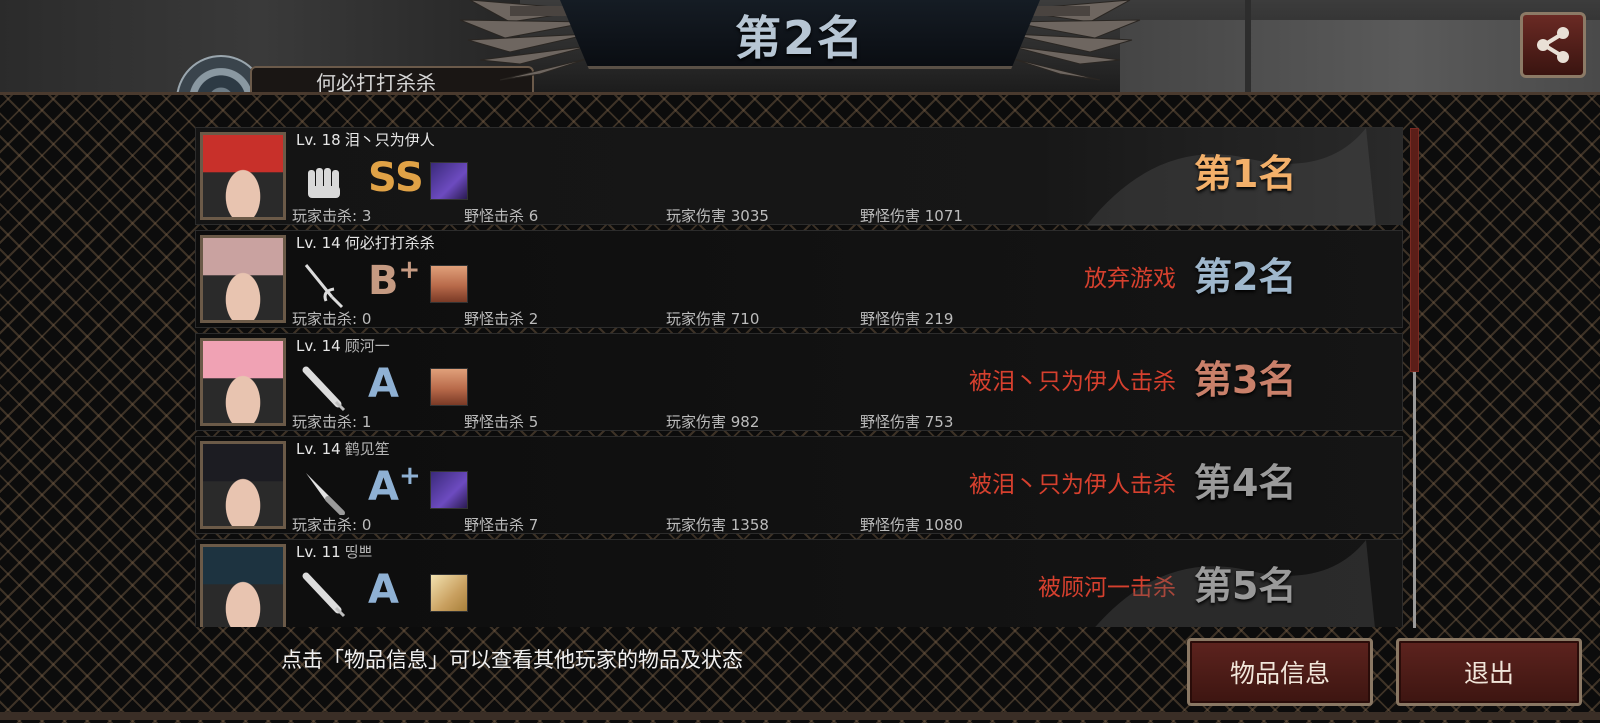  I want to click on player-name: 何必打打杀杀, so click(389, 243).